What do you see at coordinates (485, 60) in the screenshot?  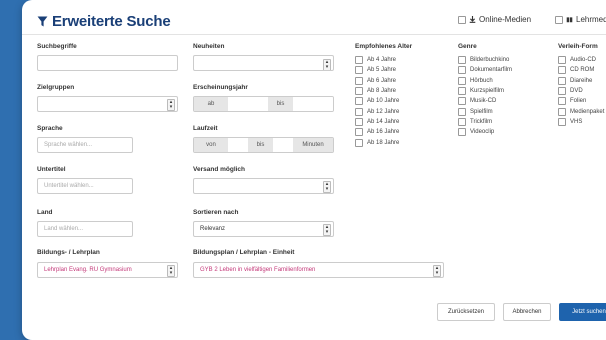 I see `genre-option: Bilderbuchkino` at bounding box center [485, 60].